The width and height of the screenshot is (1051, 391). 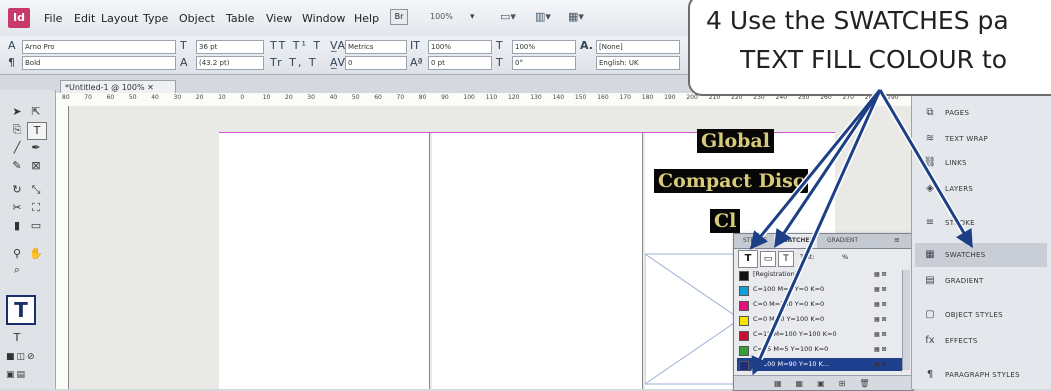 I want to click on arrow-to-swatch-row, so click(x=816, y=232).